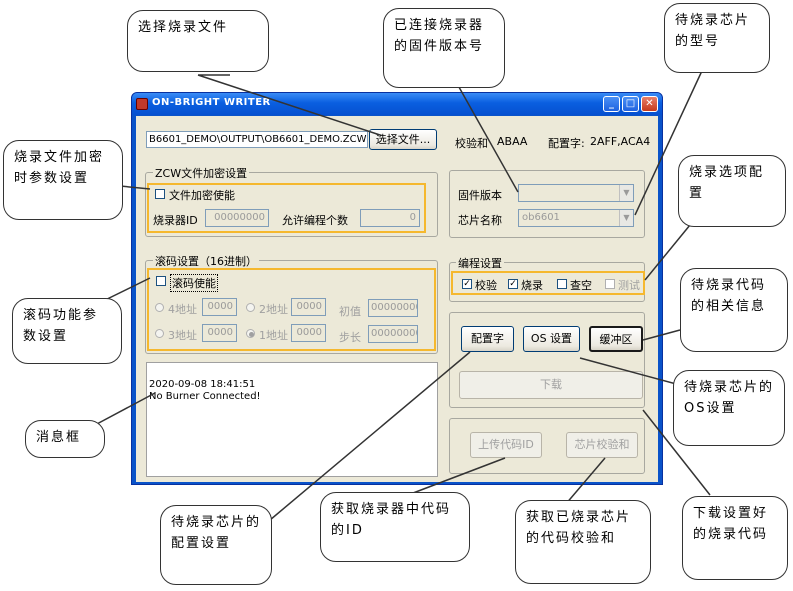 The image size is (793, 591). Describe the element at coordinates (63, 180) in the screenshot. I see `callout-encrypt: 烧录文件加密时参数设置` at that location.